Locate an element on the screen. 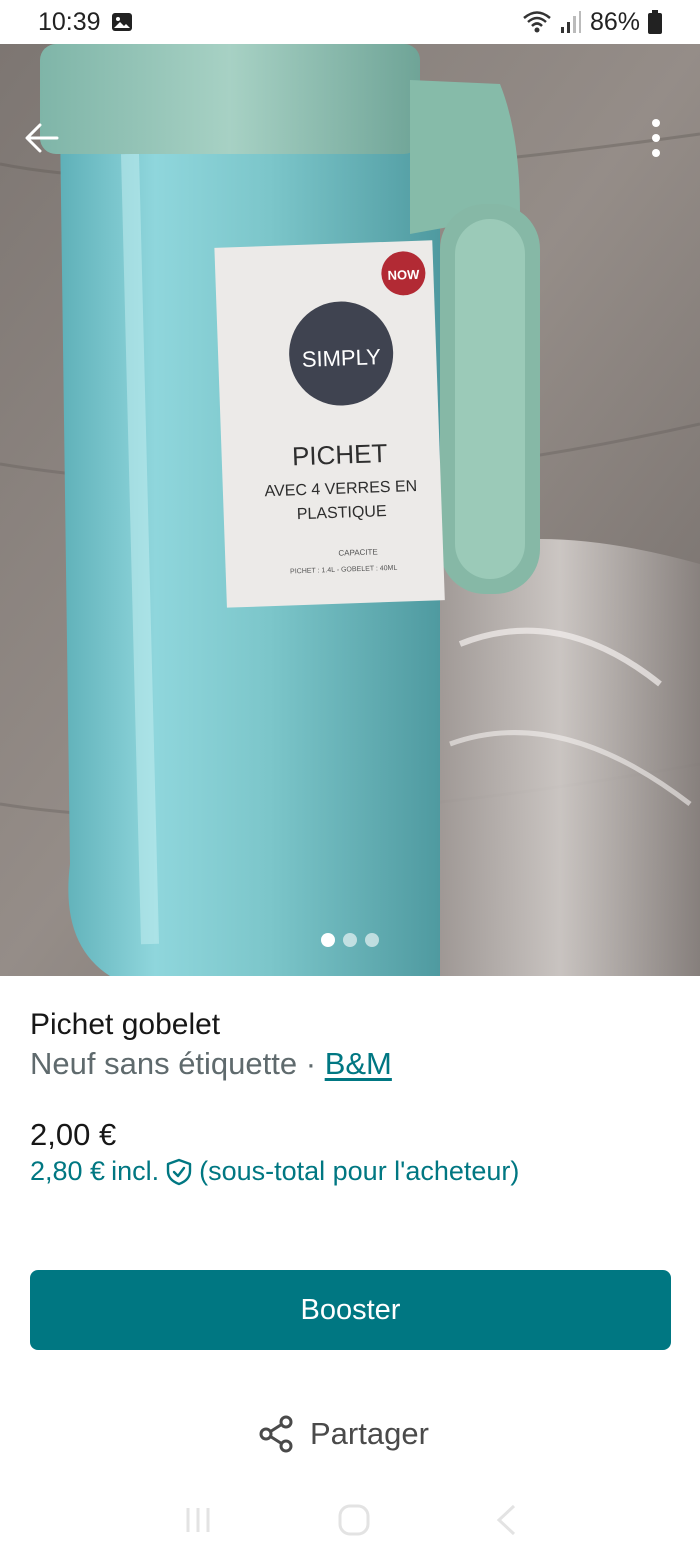 The width and height of the screenshot is (700, 1560). system-navigation-bar is located at coordinates (350, 1520).